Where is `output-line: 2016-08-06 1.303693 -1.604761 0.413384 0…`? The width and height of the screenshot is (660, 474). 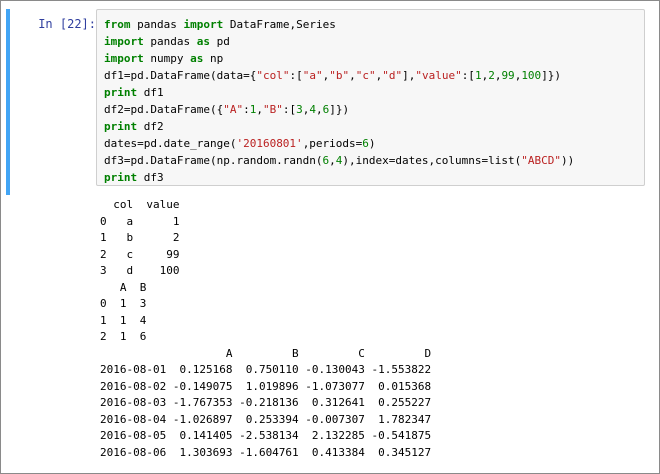
output-line: 2016-08-06 1.303693 -1.604761 0.413384 0… is located at coordinates (266, 452).